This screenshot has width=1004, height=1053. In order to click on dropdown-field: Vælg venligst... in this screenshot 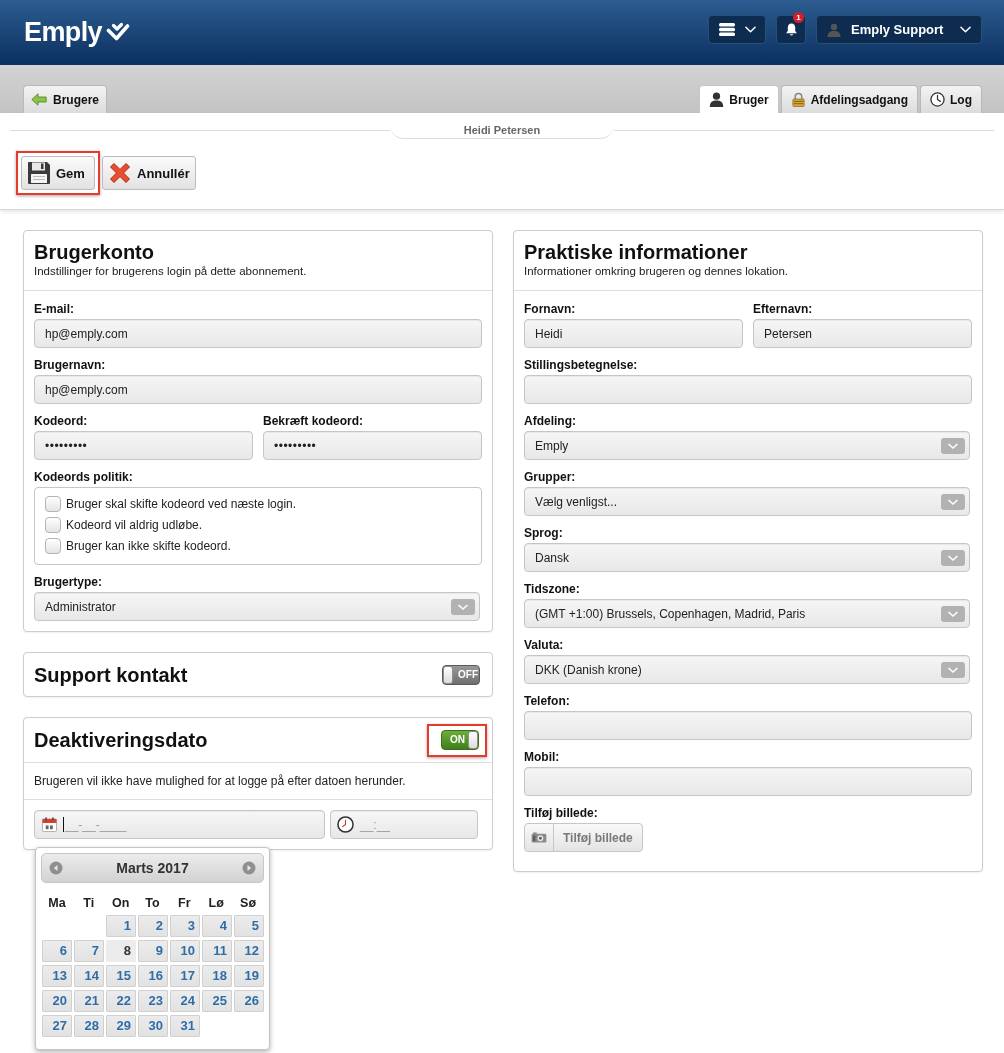, I will do `click(747, 501)`.